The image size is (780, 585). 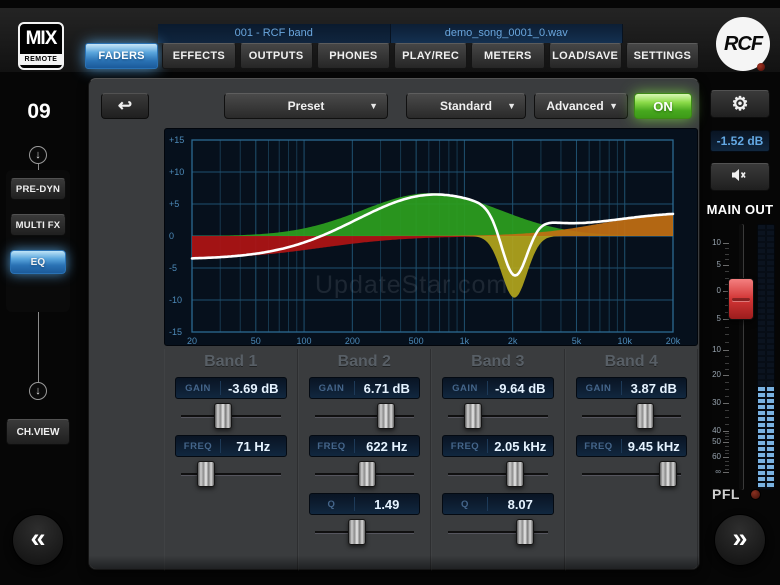 I want to click on band-4-freq-value: FREQ 9.45 kHz, so click(x=631, y=446).